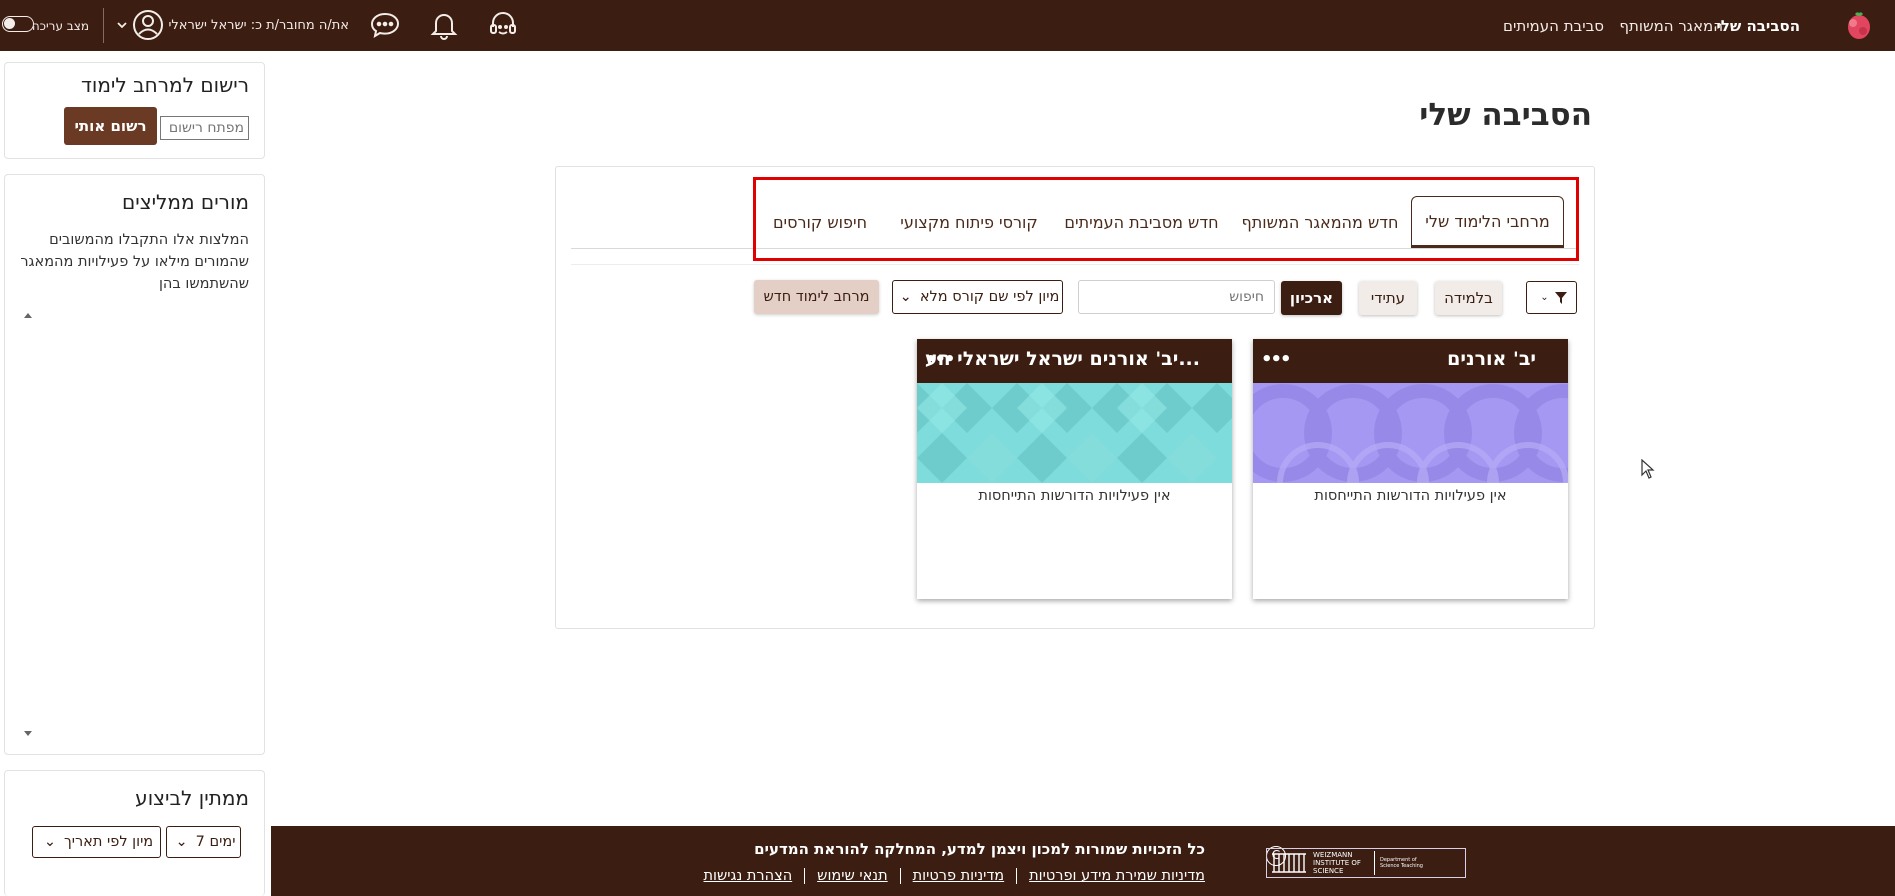  I want to click on pending-days-select: ⌄ 7 ימים, so click(203, 842).